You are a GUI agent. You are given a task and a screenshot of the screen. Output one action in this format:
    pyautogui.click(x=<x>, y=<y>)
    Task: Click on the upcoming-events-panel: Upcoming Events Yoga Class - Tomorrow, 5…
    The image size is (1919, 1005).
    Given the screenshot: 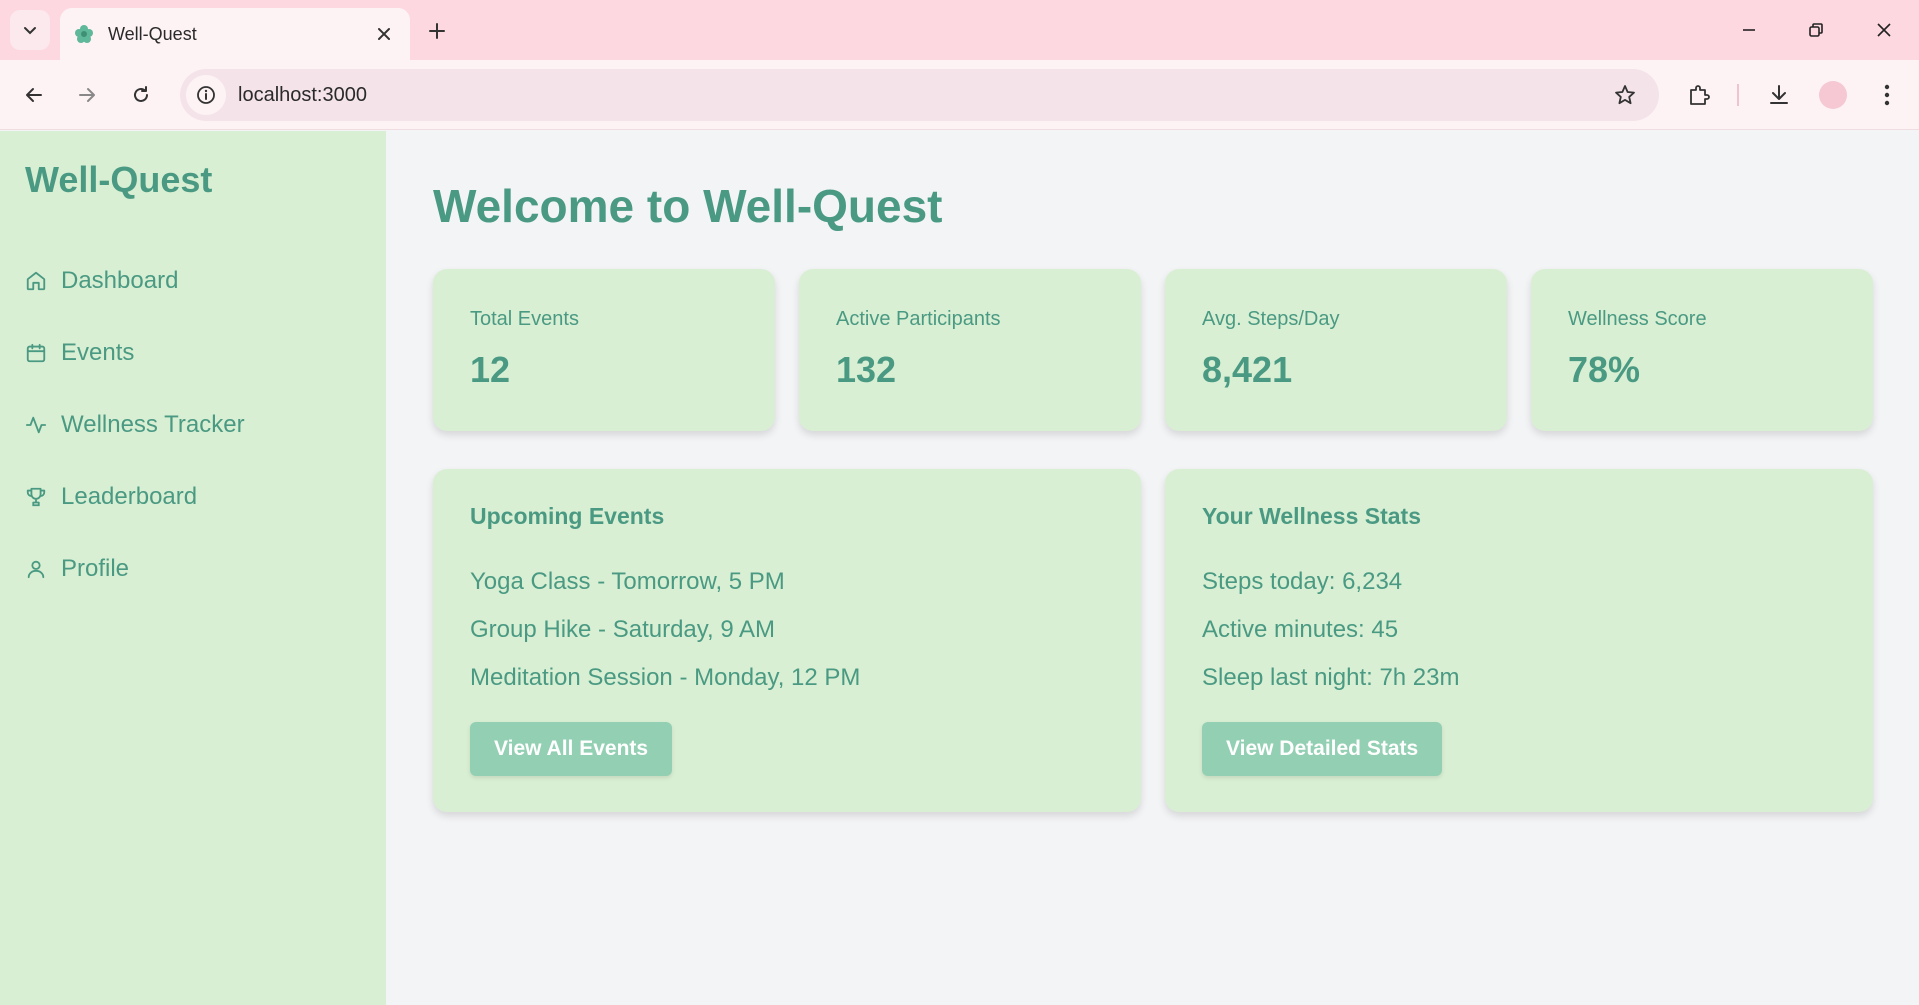 What is the action you would take?
    pyautogui.click(x=787, y=640)
    